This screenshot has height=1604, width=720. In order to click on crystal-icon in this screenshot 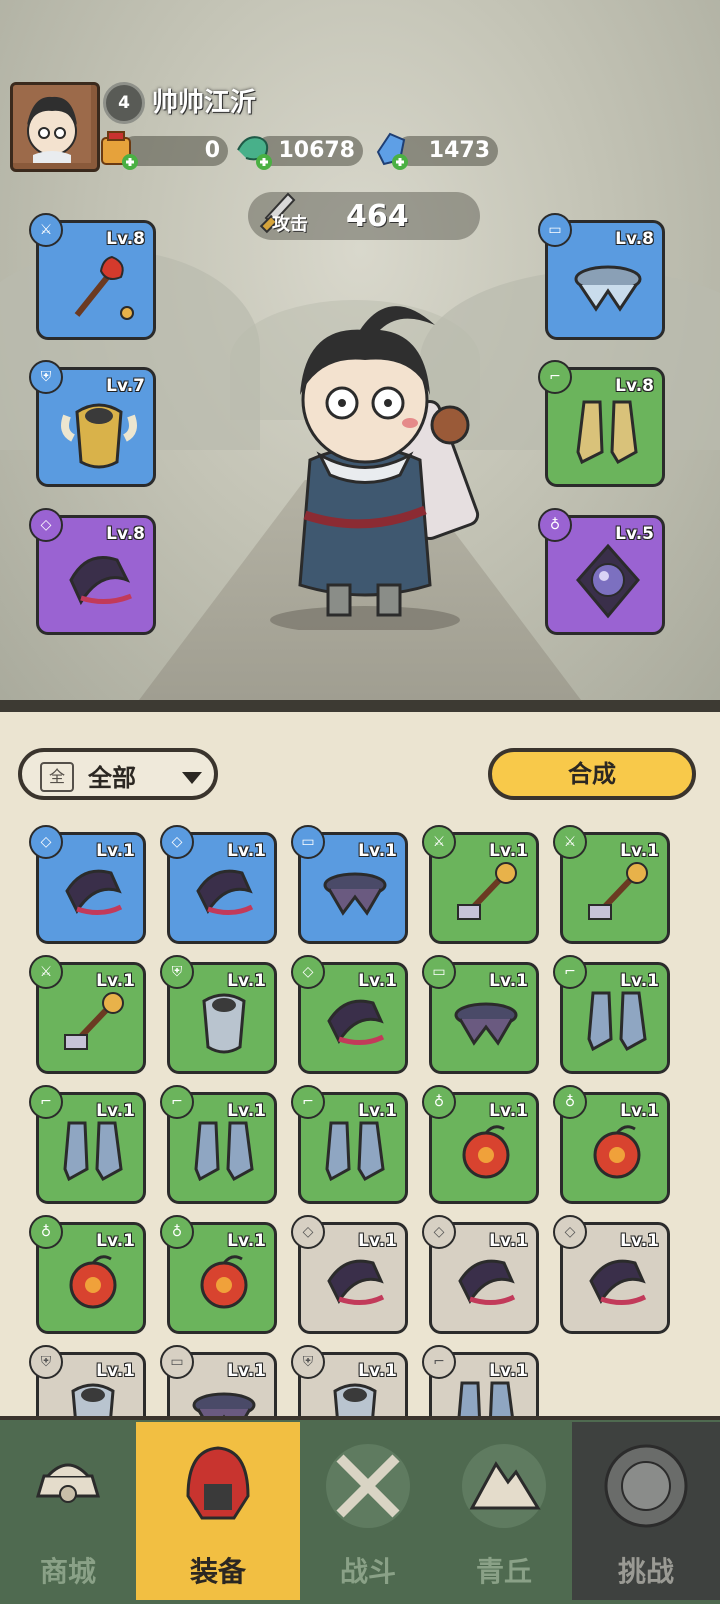, I will do `click(392, 150)`.